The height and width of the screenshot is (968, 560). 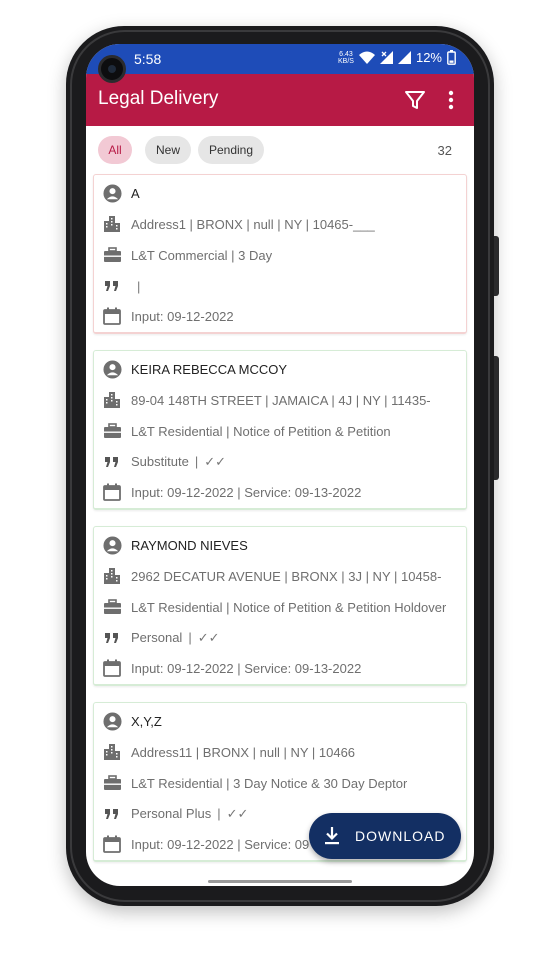 What do you see at coordinates (189, 545) in the screenshot?
I see `recipient-name: RAYMOND NIEVES` at bounding box center [189, 545].